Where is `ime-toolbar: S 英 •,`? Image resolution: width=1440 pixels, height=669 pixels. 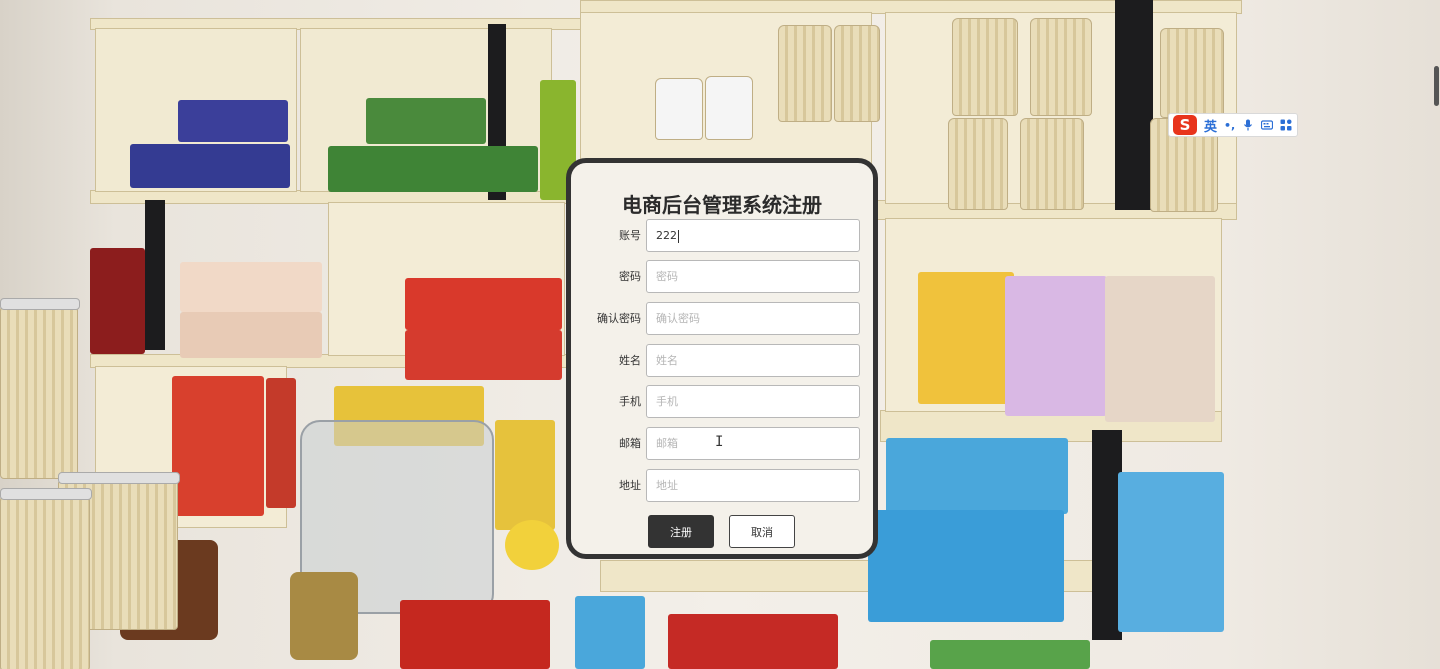 ime-toolbar: S 英 •, is located at coordinates (1233, 125).